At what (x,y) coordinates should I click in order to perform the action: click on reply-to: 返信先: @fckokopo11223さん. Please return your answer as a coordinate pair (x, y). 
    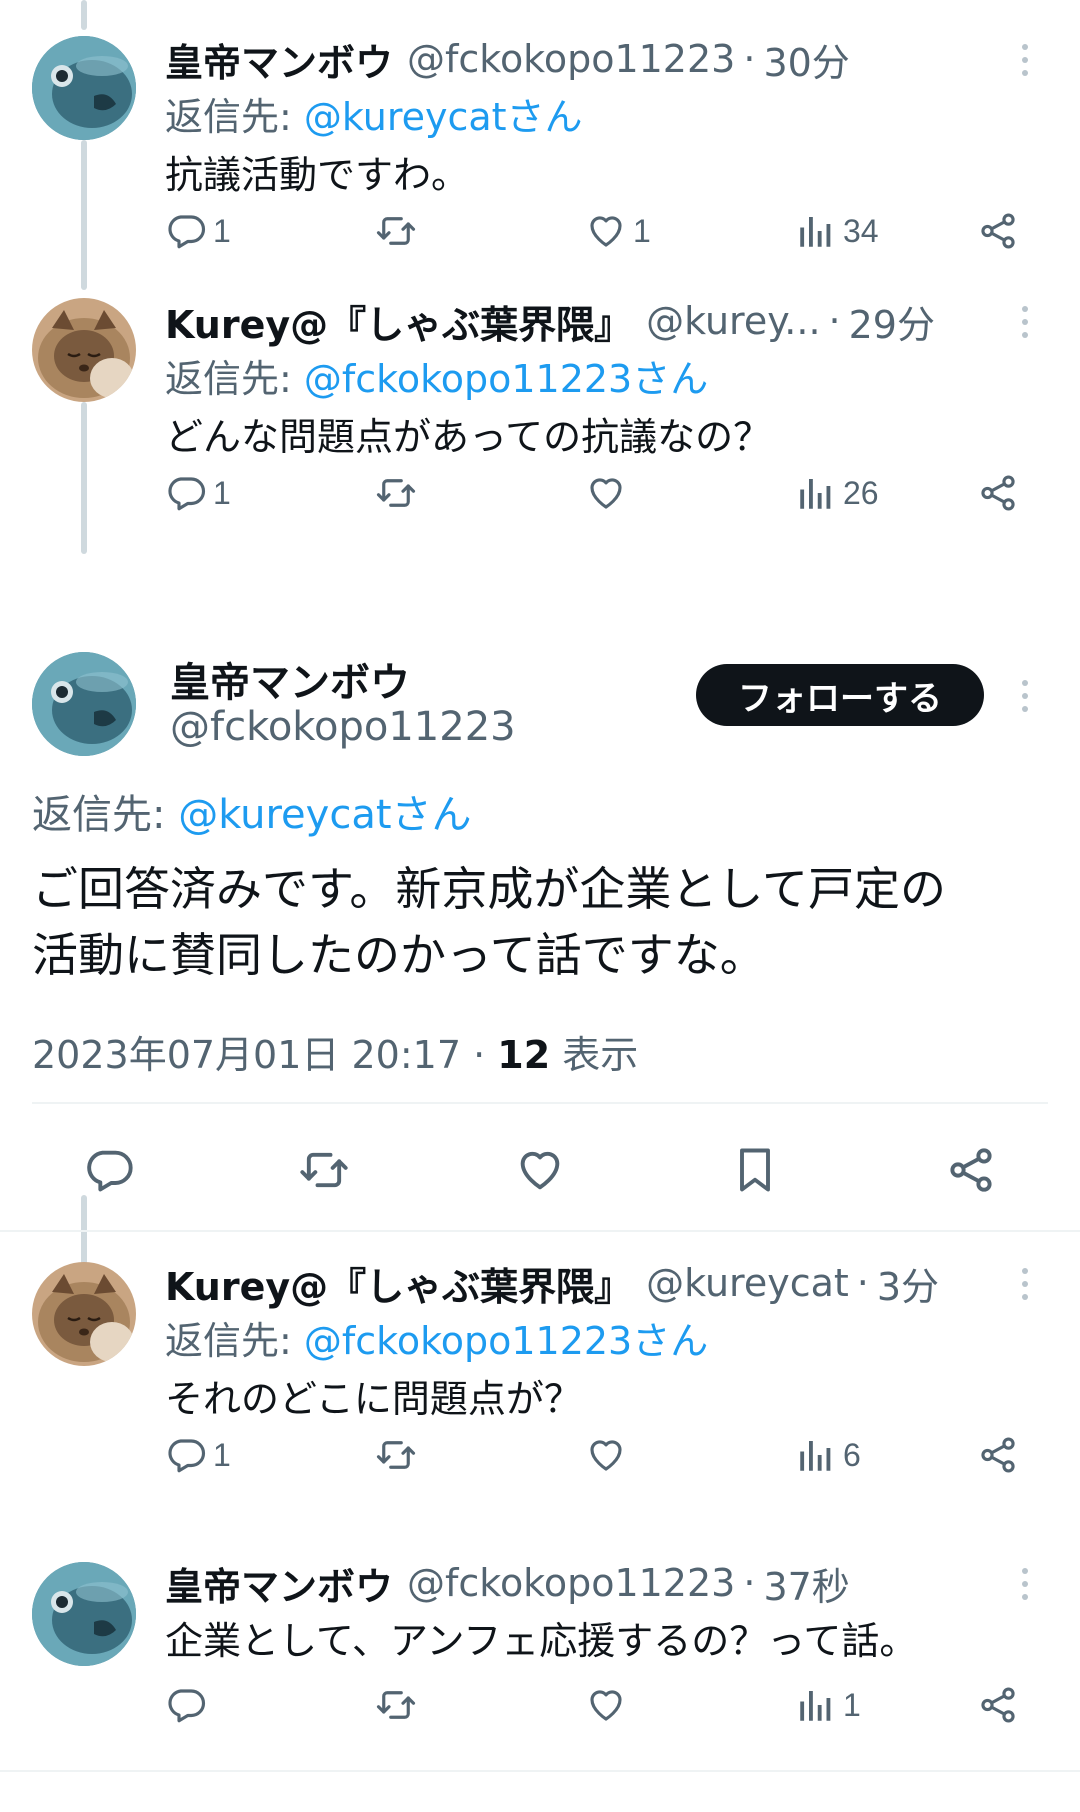
    Looking at the image, I should click on (582, 1341).